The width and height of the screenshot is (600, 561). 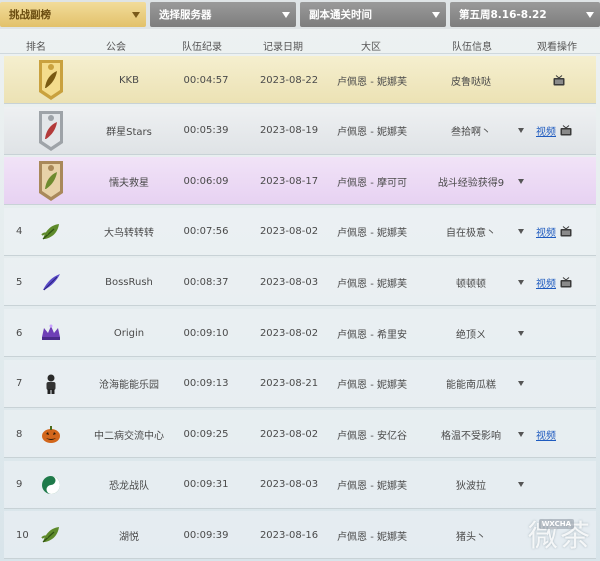 What do you see at coordinates (471, 183) in the screenshot?
I see `team-info-name: 战斗经验获得9` at bounding box center [471, 183].